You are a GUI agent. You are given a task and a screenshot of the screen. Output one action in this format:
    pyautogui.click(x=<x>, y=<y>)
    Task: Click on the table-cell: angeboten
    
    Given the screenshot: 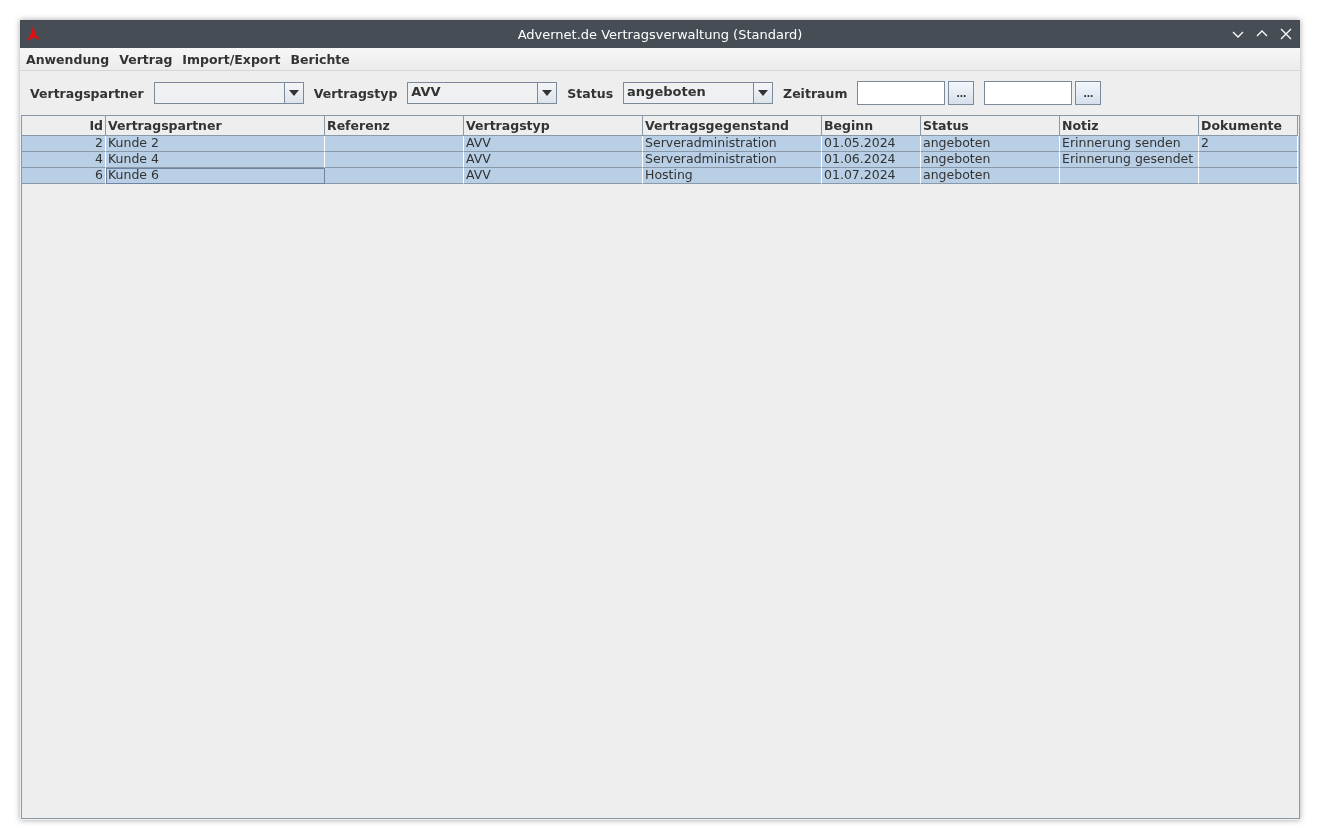 What is the action you would take?
    pyautogui.click(x=990, y=176)
    